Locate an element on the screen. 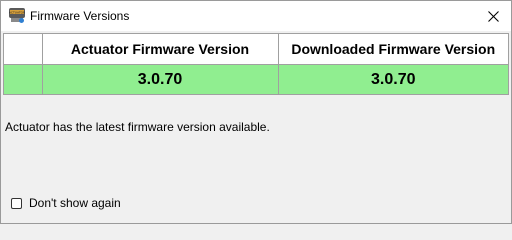 This screenshot has width=512, height=240. checkbox-box is located at coordinates (16, 203).